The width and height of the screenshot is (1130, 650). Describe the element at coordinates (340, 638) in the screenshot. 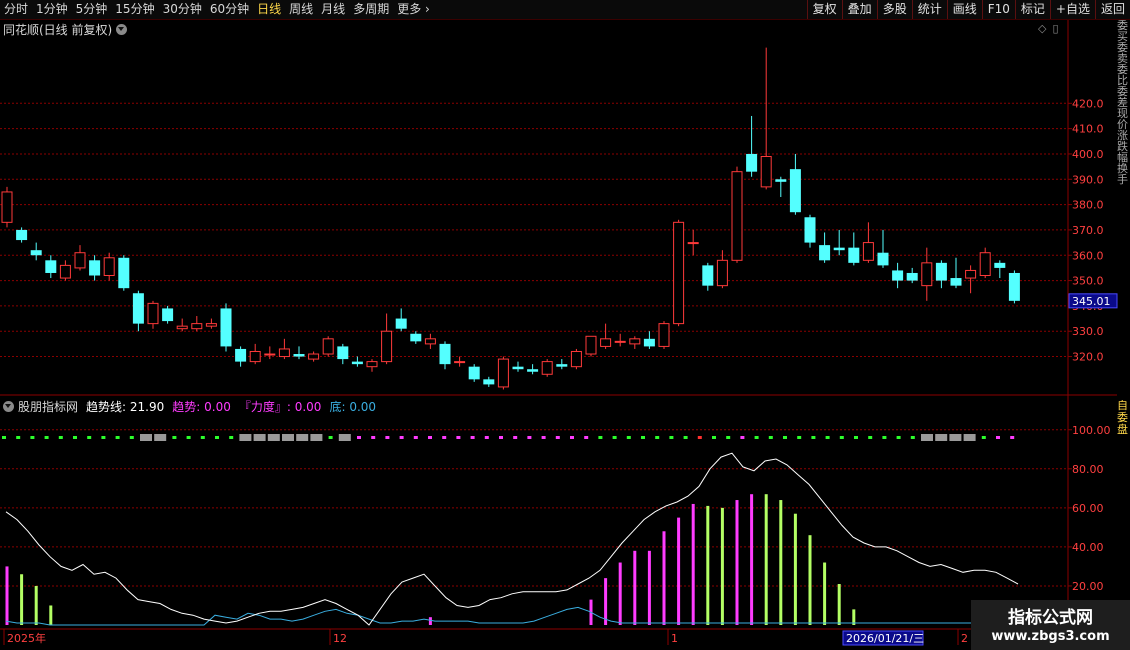

I see `time-label-1: 12` at that location.